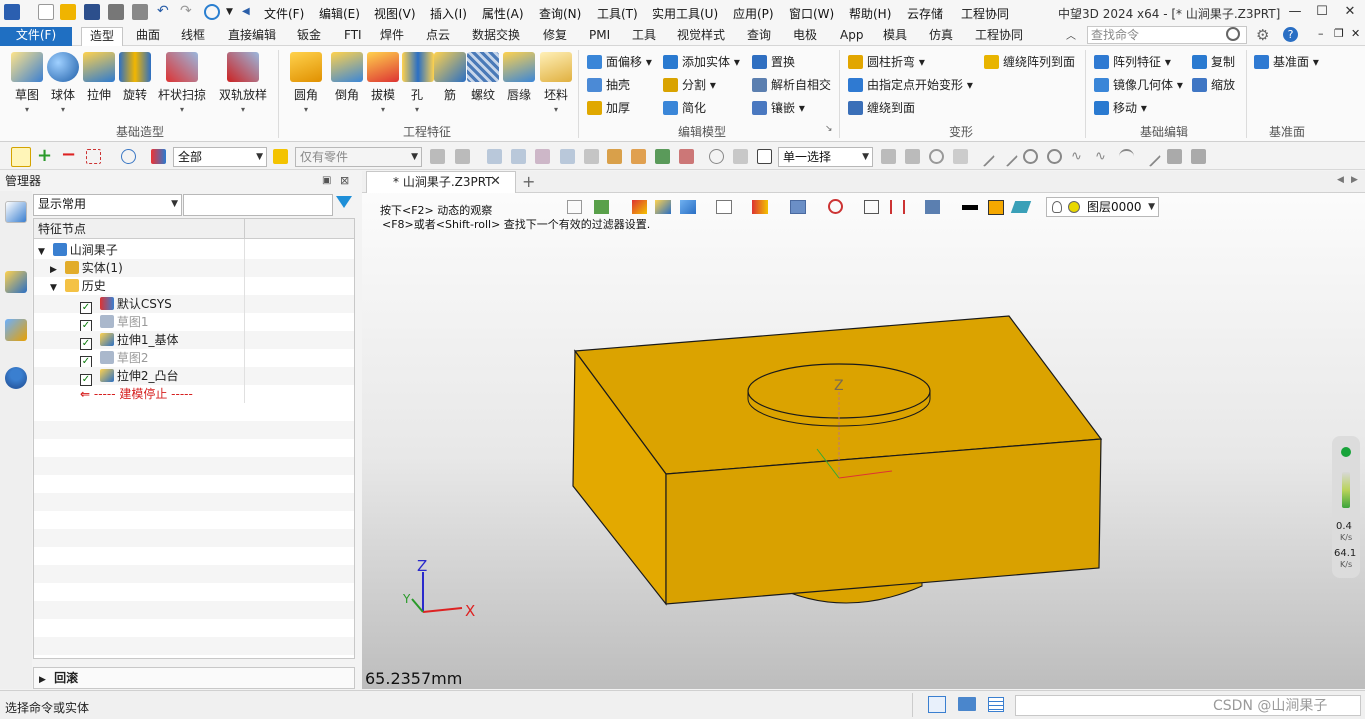 The width and height of the screenshot is (1365, 719). What do you see at coordinates (99, 77) in the screenshot?
I see `extrude-button: 拉伸` at bounding box center [99, 77].